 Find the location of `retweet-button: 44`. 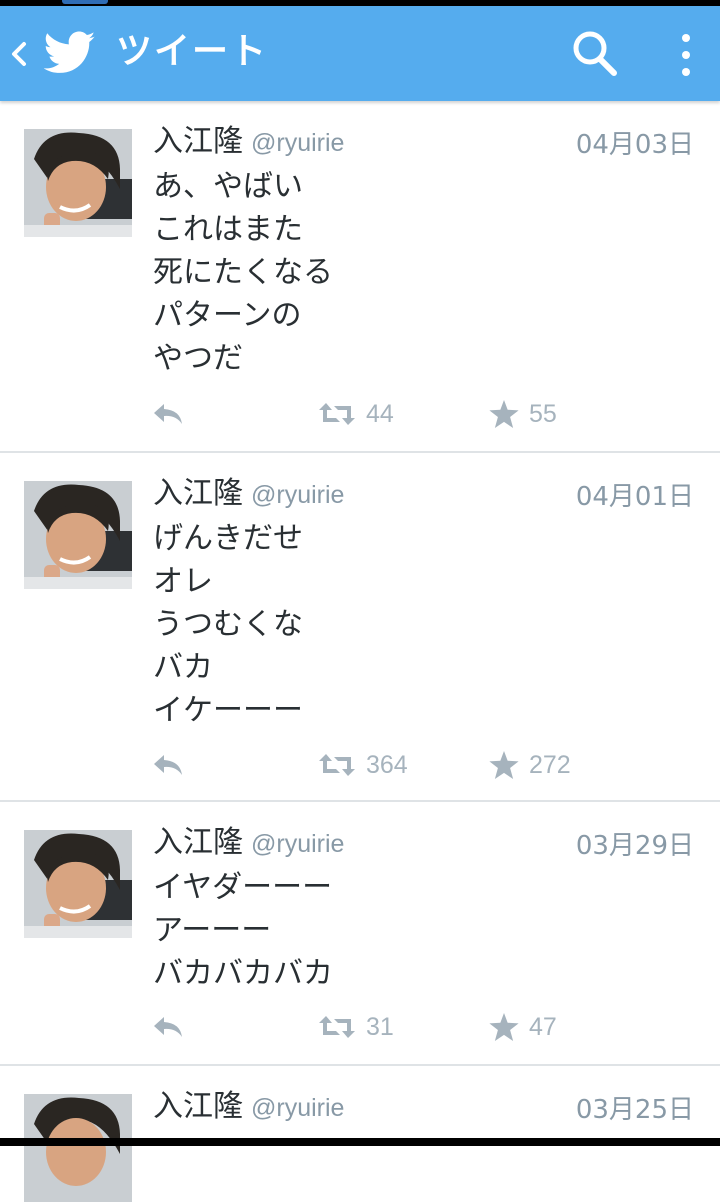

retweet-button: 44 is located at coordinates (356, 414).